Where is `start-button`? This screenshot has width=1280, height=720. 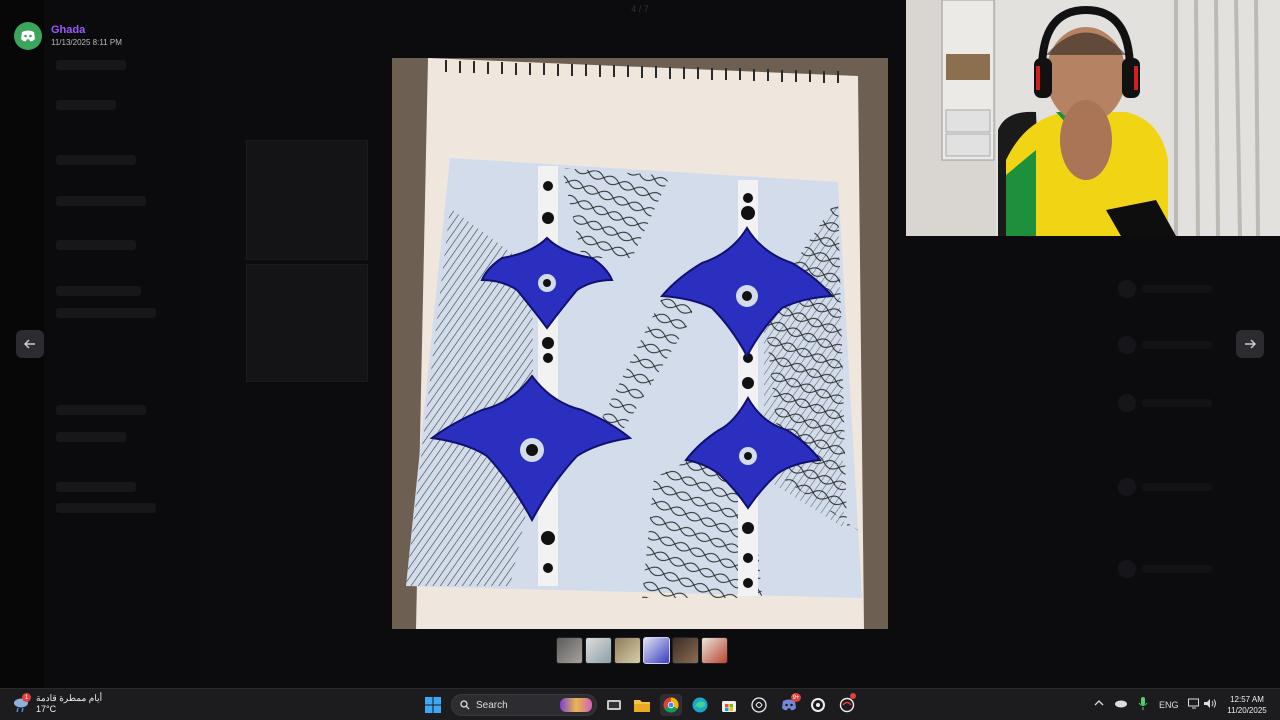
start-button is located at coordinates (433, 705).